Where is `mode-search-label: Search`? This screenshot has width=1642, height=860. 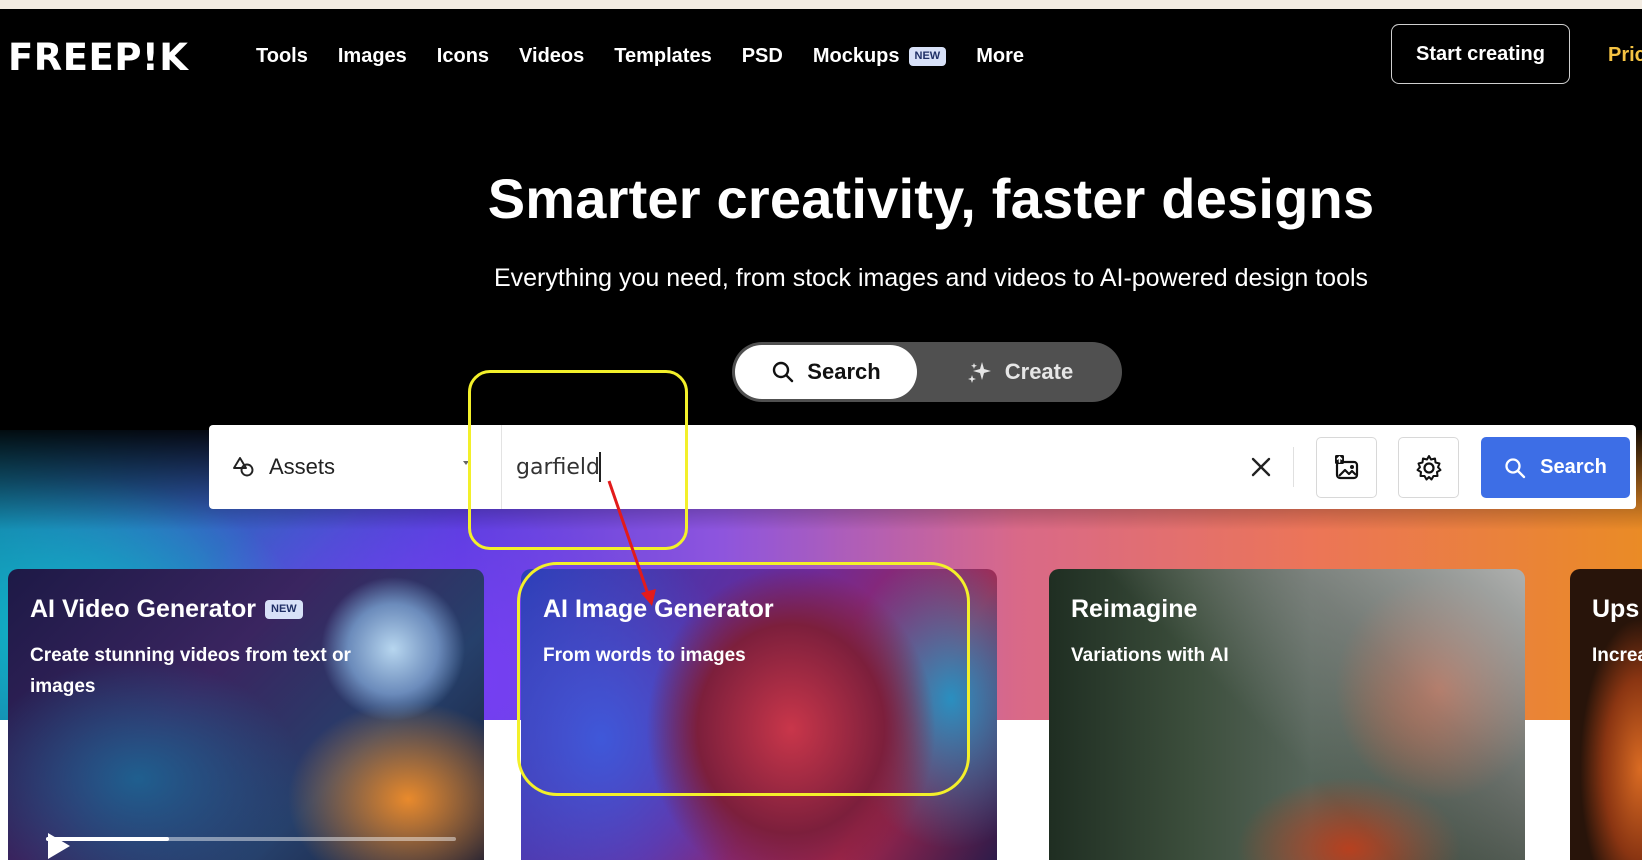 mode-search-label: Search is located at coordinates (844, 371).